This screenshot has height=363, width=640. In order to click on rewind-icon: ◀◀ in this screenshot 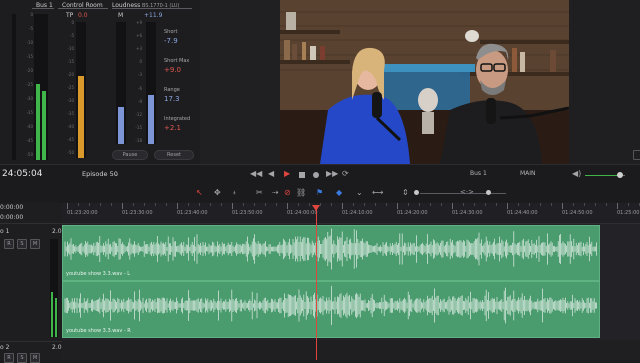, I will do `click(256, 174)`.